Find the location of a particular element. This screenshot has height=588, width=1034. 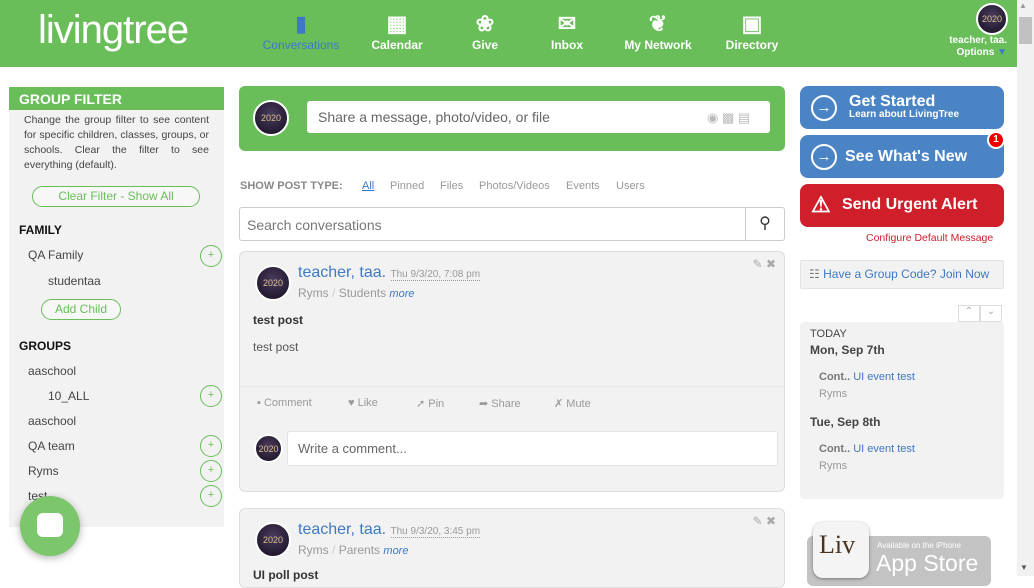

search-icon: ⚲ is located at coordinates (765, 223).